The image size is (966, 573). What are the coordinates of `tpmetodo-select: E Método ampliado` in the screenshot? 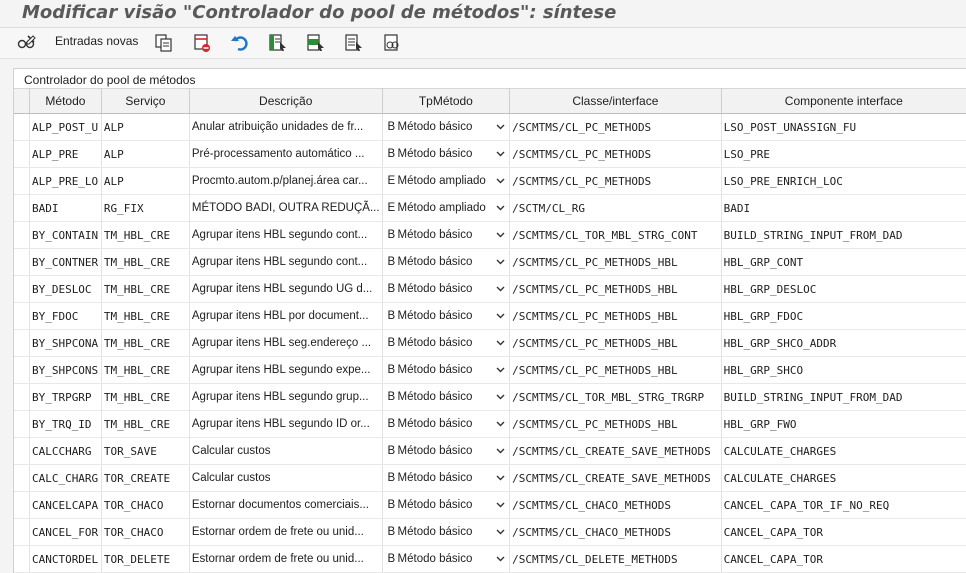 It's located at (446, 208).